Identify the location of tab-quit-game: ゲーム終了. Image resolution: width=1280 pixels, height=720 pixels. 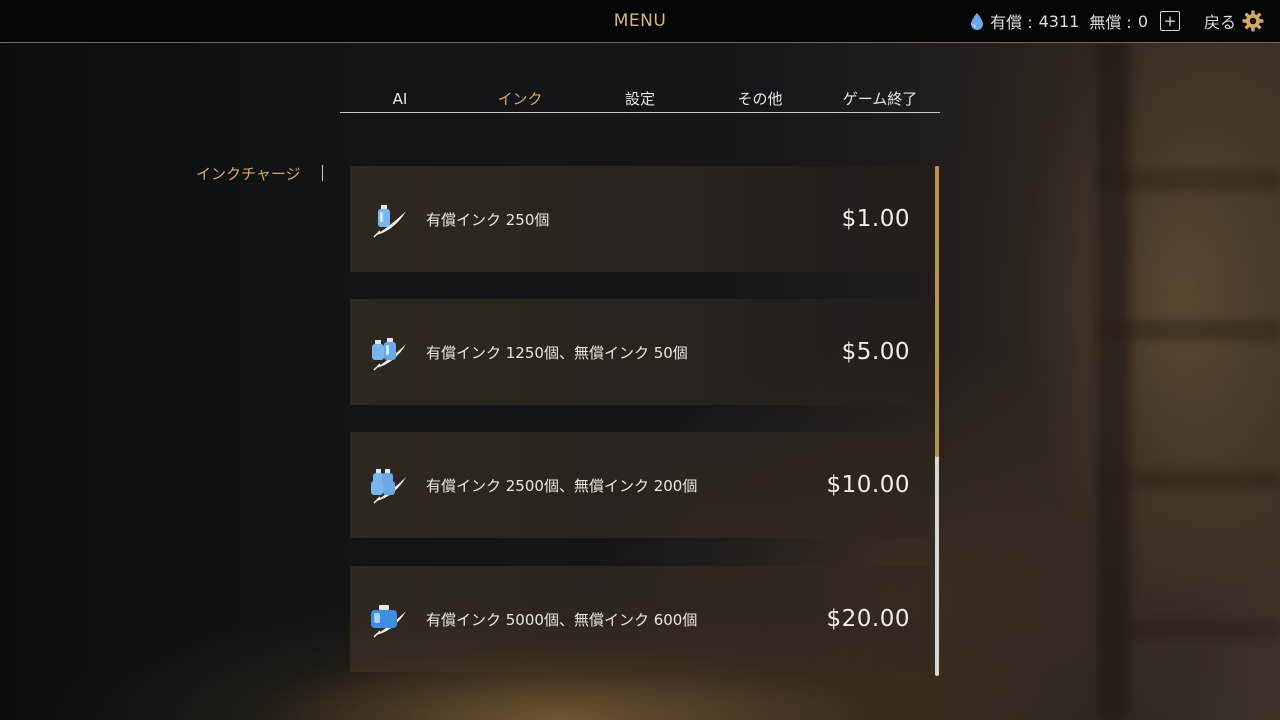
(880, 99).